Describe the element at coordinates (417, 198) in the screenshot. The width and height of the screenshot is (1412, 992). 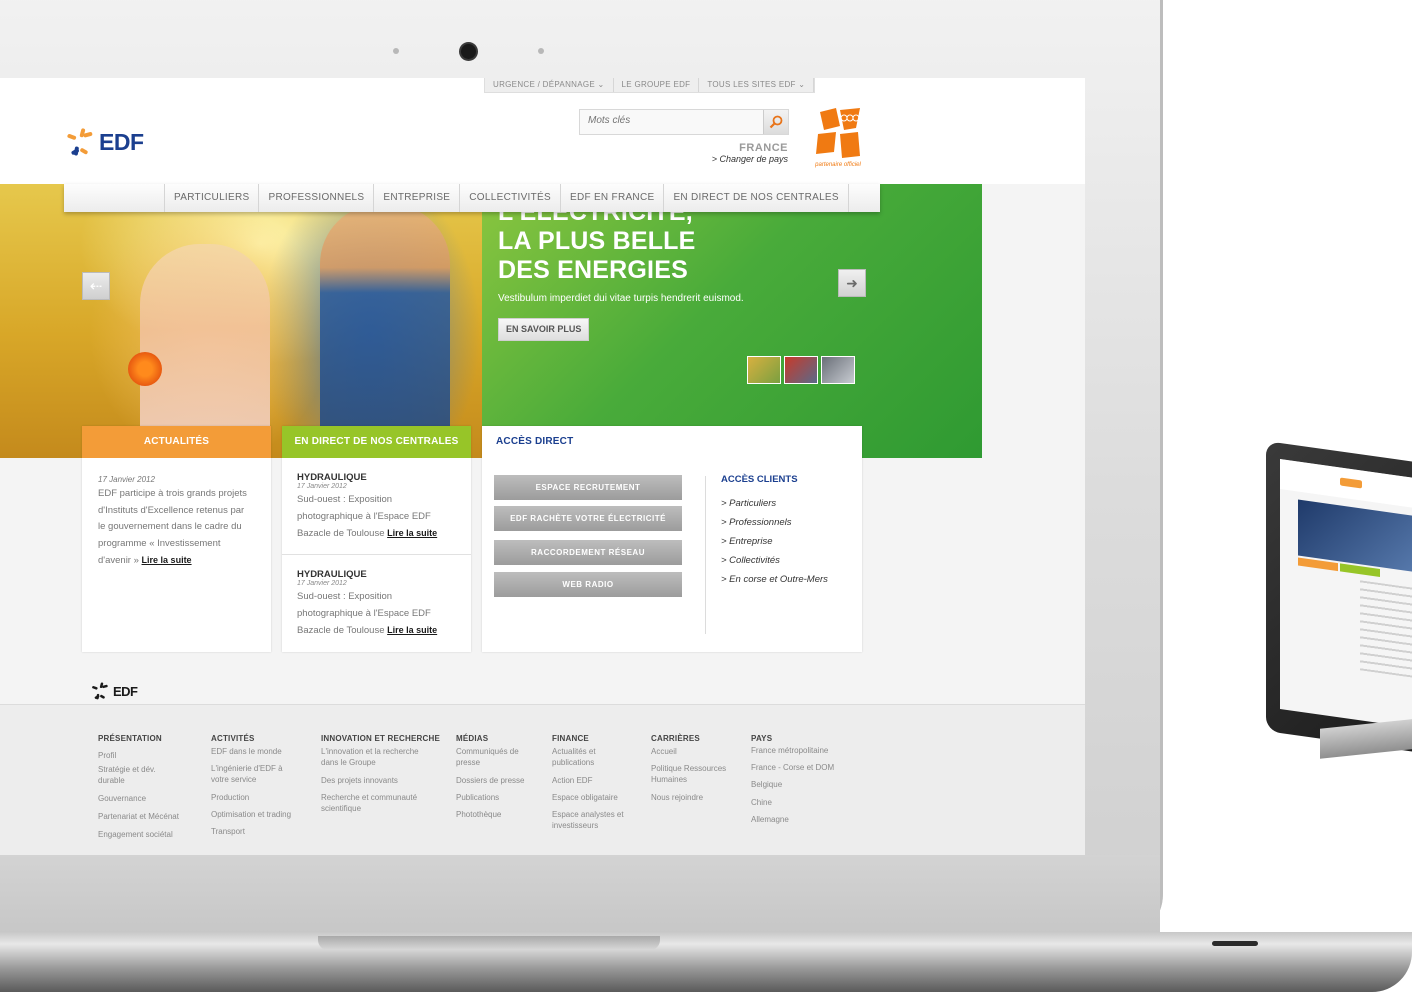
I see `nav-entreprise: ENTREPRISE` at that location.